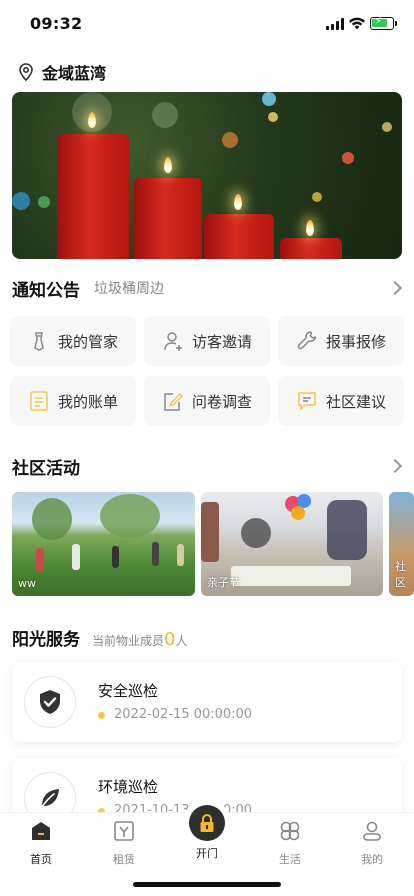  I want to click on tab-label: 生活, so click(290, 859).